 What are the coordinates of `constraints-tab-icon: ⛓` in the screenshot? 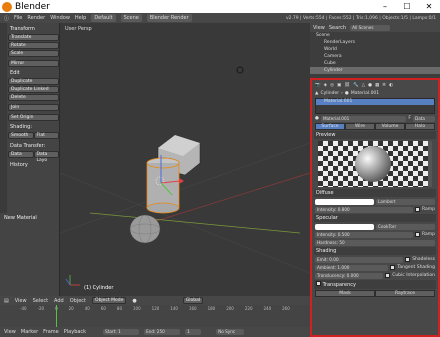 It's located at (347, 85).